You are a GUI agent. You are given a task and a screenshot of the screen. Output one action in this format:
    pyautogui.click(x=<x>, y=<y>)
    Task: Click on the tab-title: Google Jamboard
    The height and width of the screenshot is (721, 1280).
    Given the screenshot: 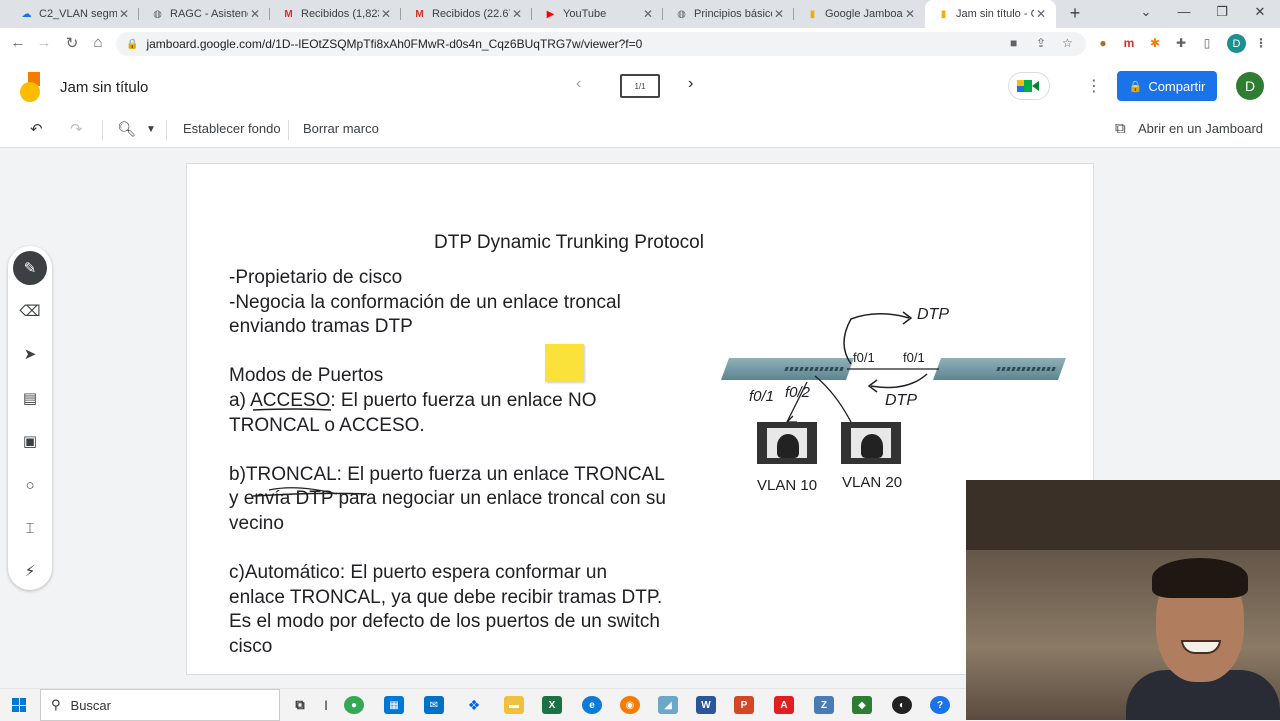 What is the action you would take?
    pyautogui.click(x=864, y=14)
    